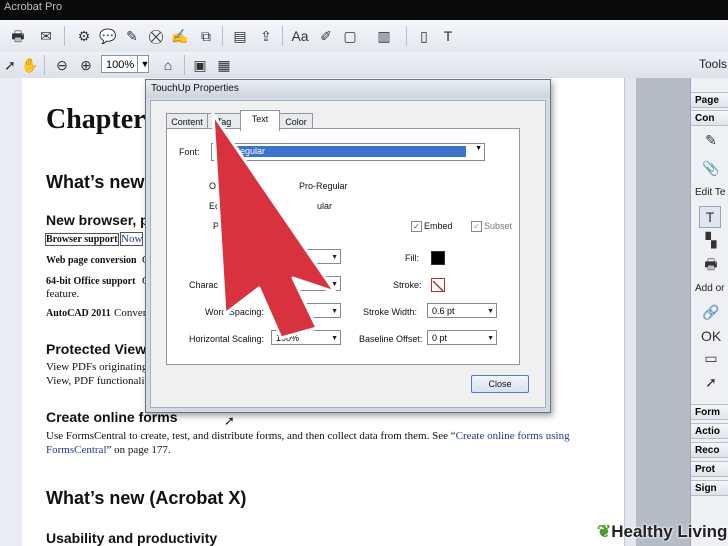 The height and width of the screenshot is (546, 728). I want to click on tools-pane-button: Tools, so click(713, 64).